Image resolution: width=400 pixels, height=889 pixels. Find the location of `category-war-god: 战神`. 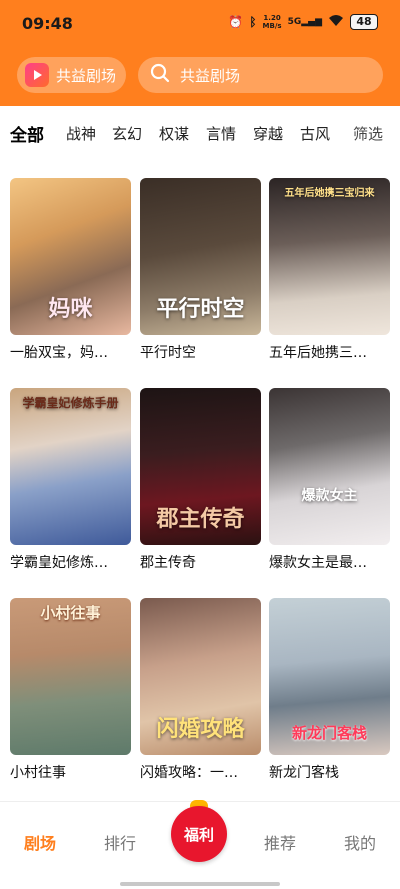

category-war-god: 战神 is located at coordinates (81, 133).